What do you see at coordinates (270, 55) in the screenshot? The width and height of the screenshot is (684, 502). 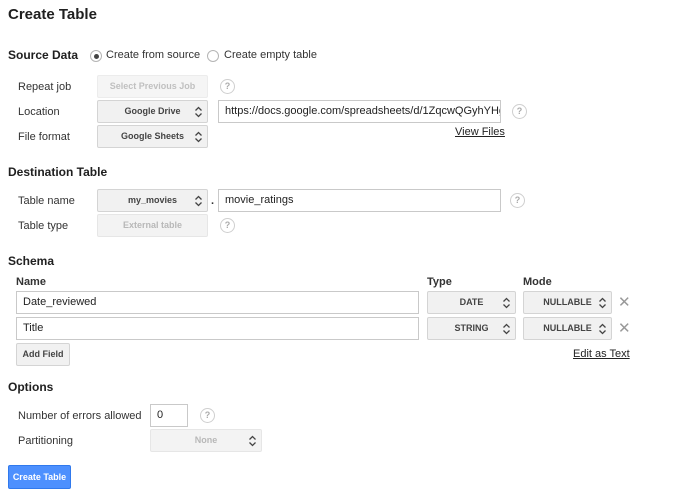 I see `radio-create-empty-table-label: Create empty table` at bounding box center [270, 55].